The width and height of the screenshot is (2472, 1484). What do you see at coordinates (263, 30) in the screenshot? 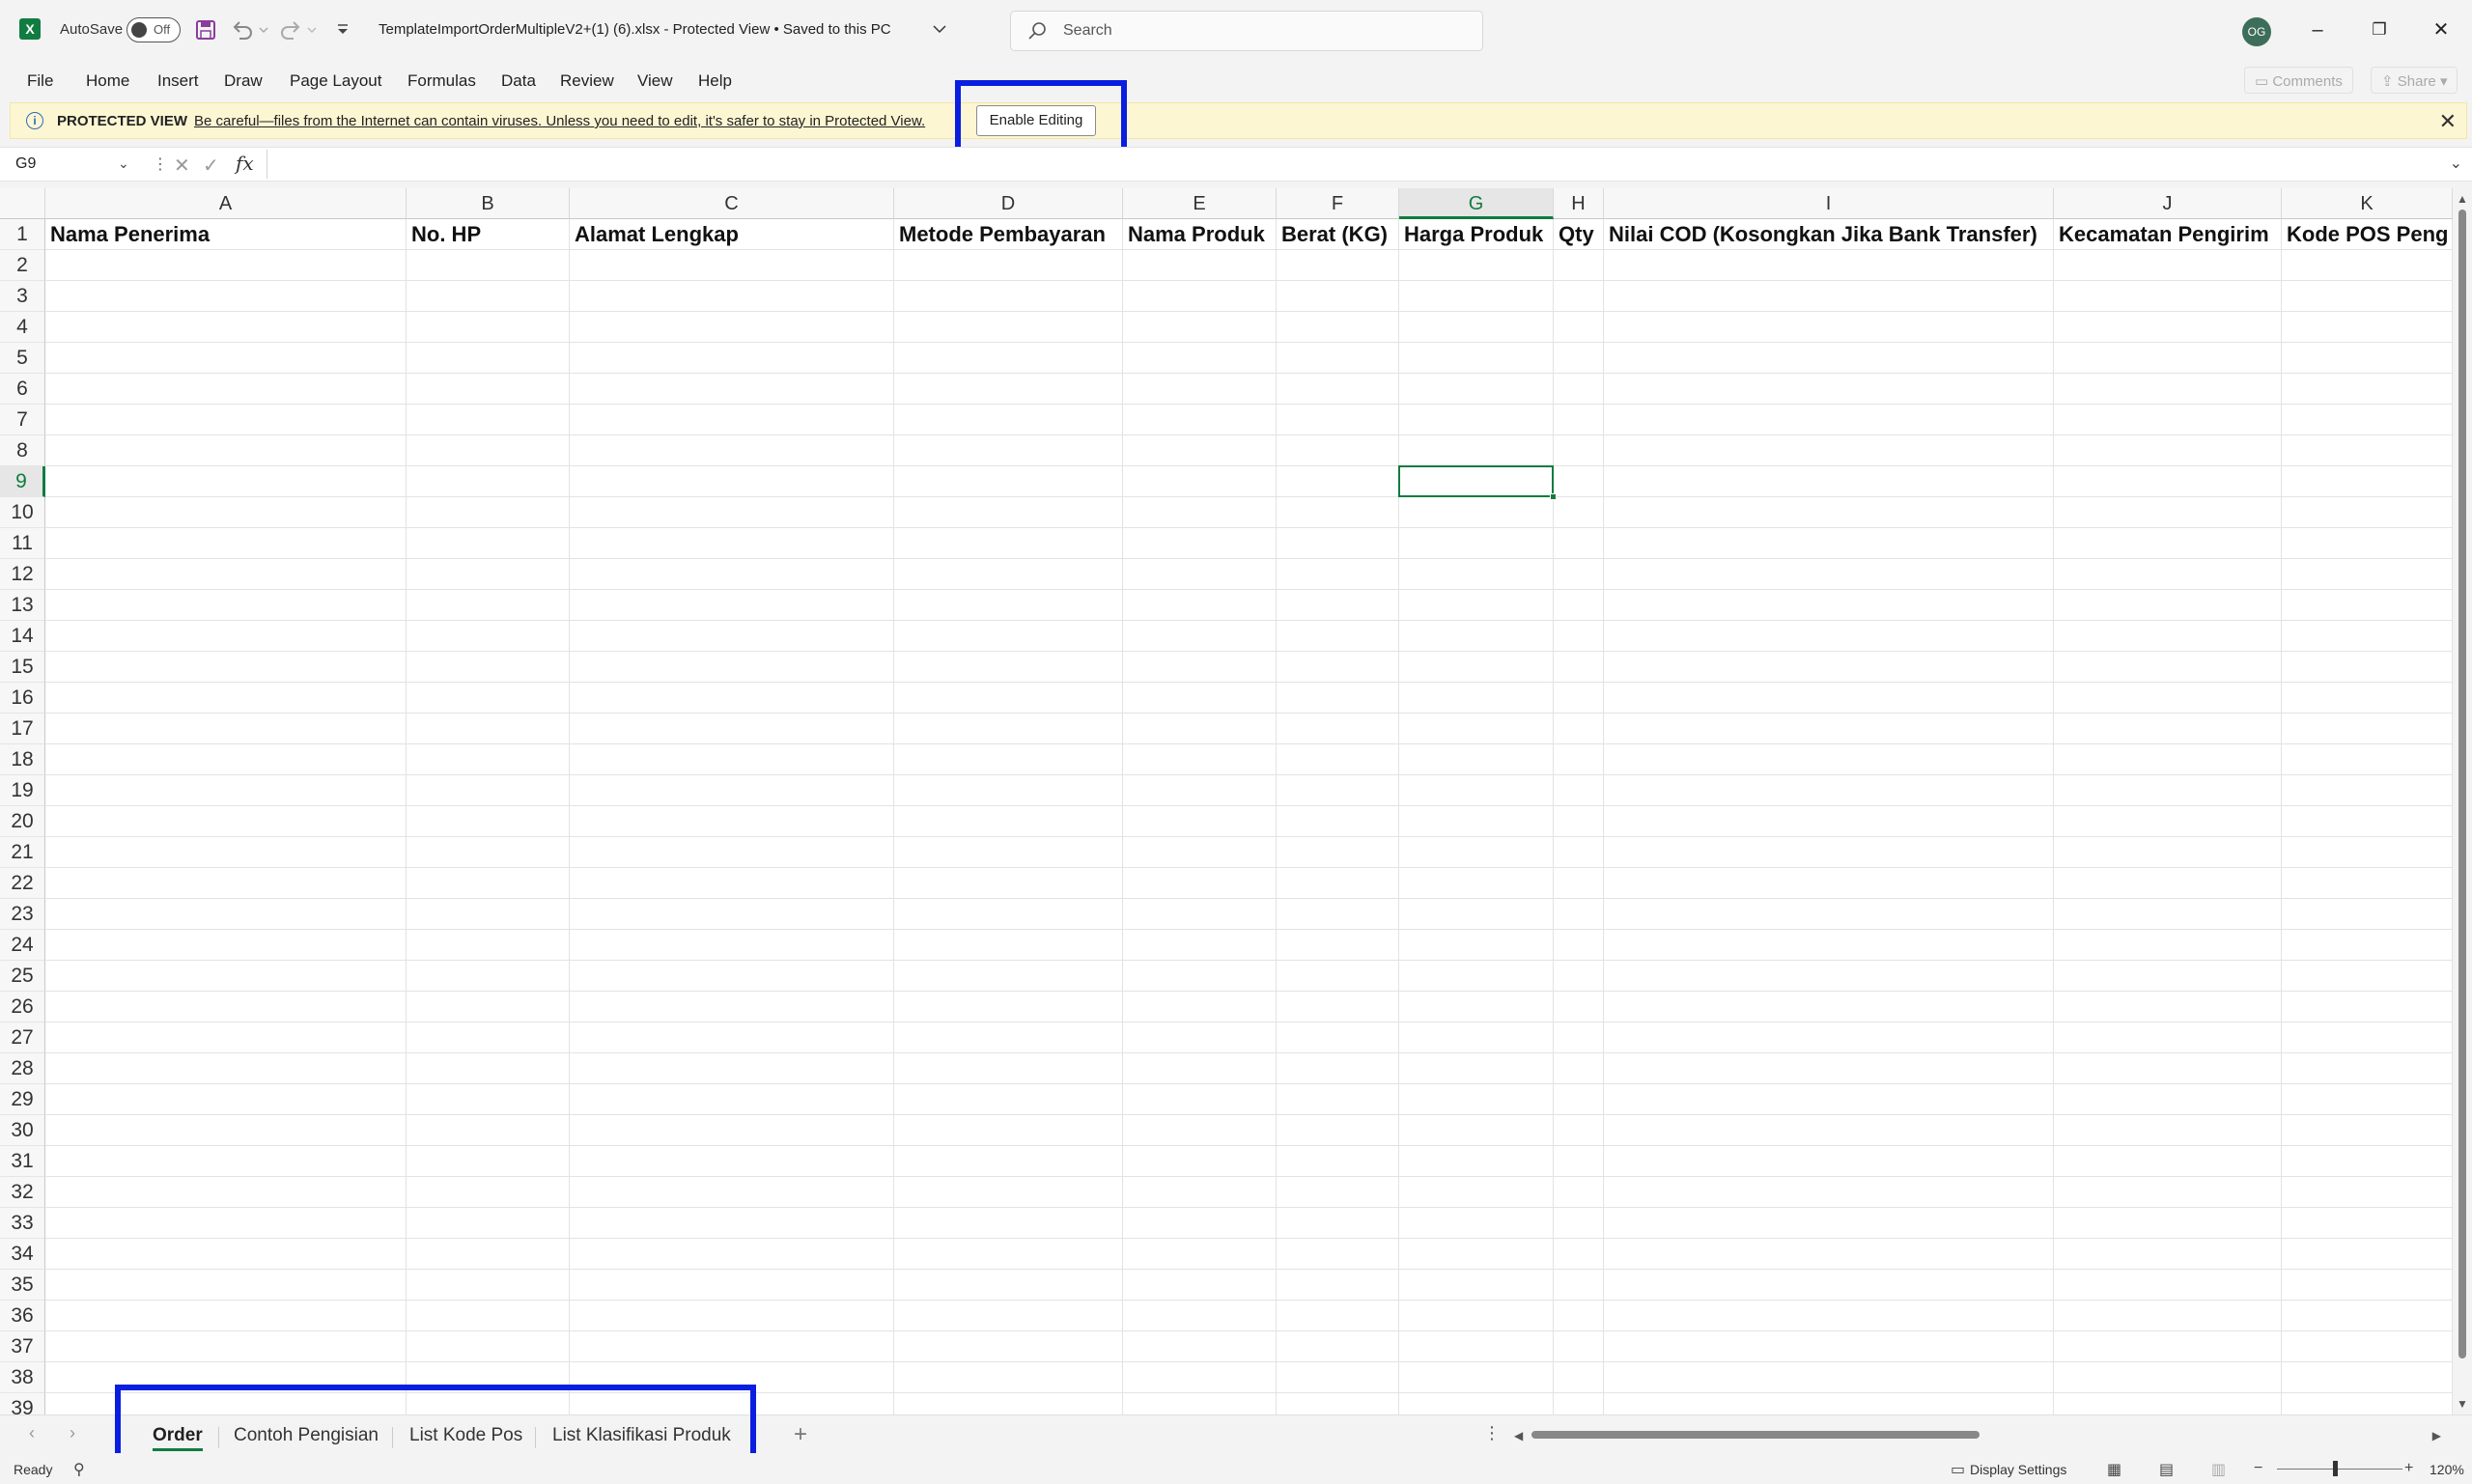
I see `undo-dropdown-icon` at bounding box center [263, 30].